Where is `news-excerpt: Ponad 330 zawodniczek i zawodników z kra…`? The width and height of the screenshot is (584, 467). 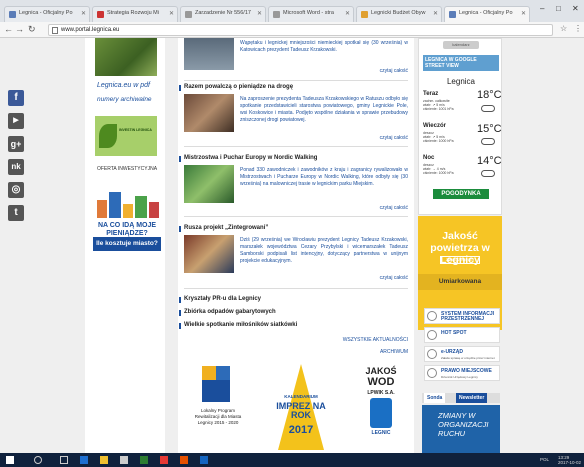 news-excerpt: Ponad 330 zawodniczek i zawodników z kra… is located at coordinates (324, 177).